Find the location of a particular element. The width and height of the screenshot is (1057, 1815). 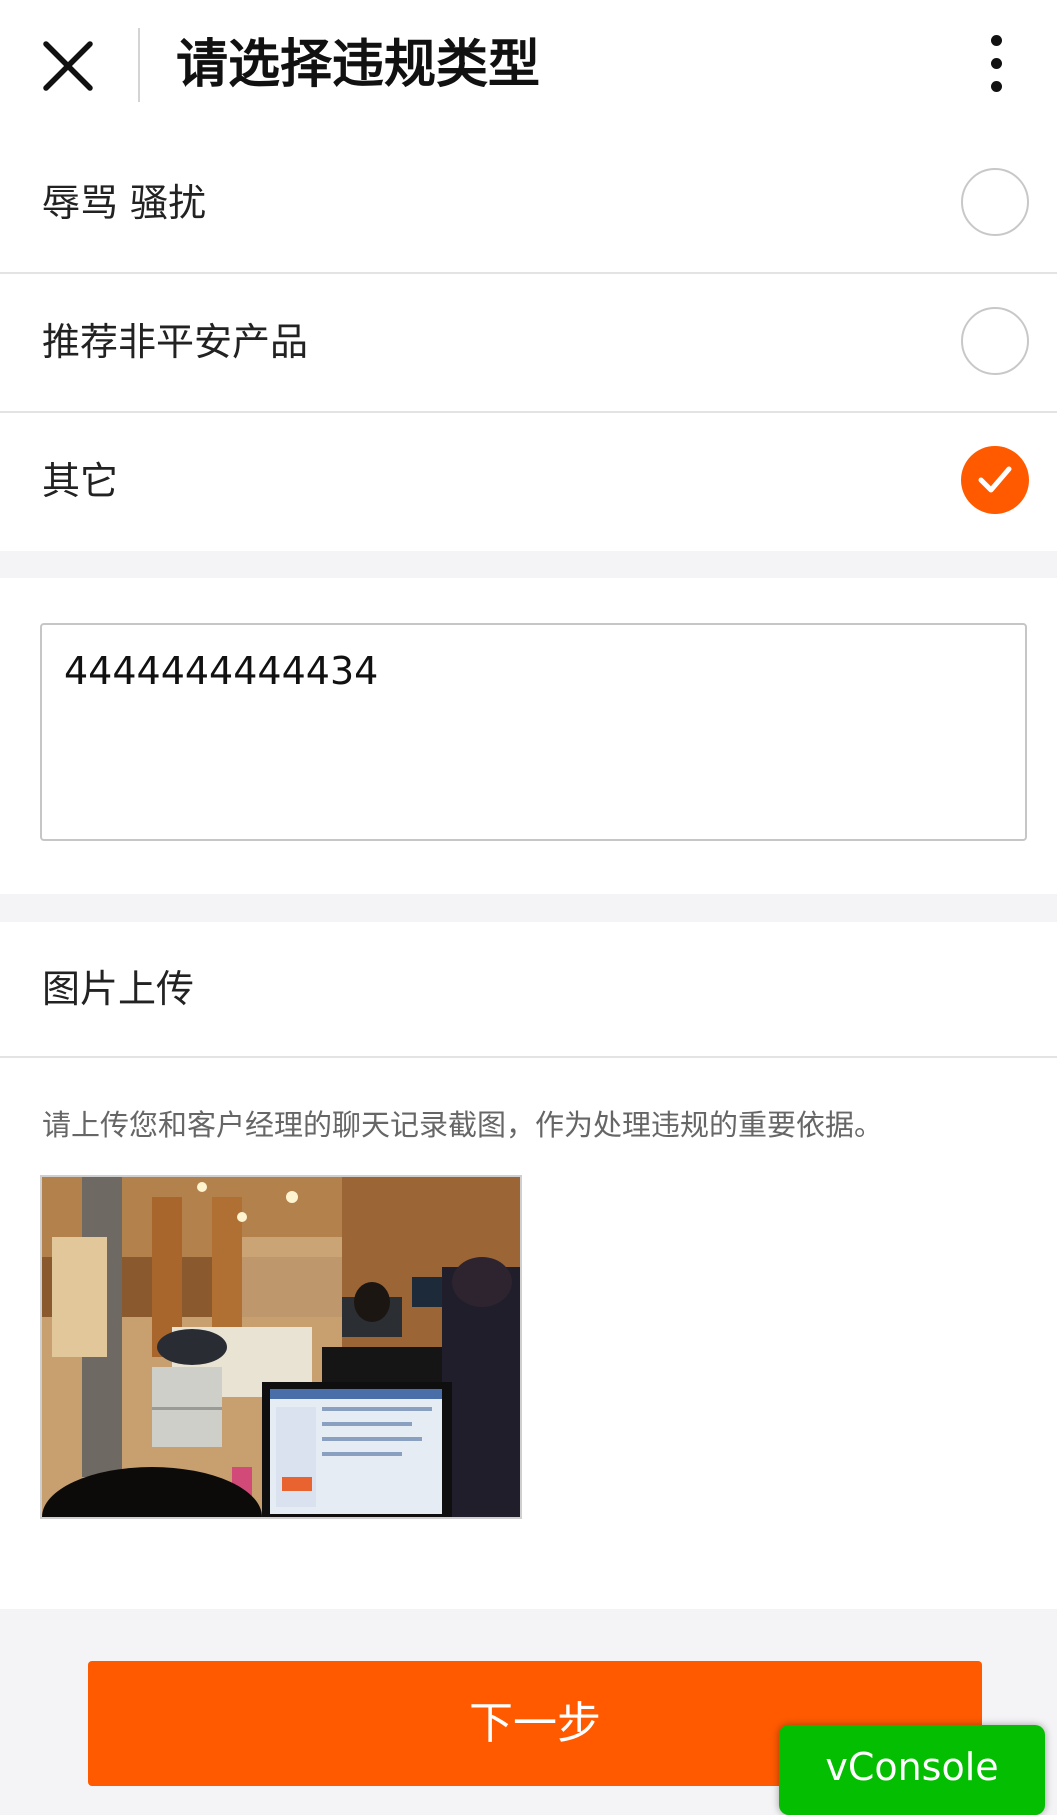

option-non-pingan-product: 推荐非平安产品 is located at coordinates (528, 343).